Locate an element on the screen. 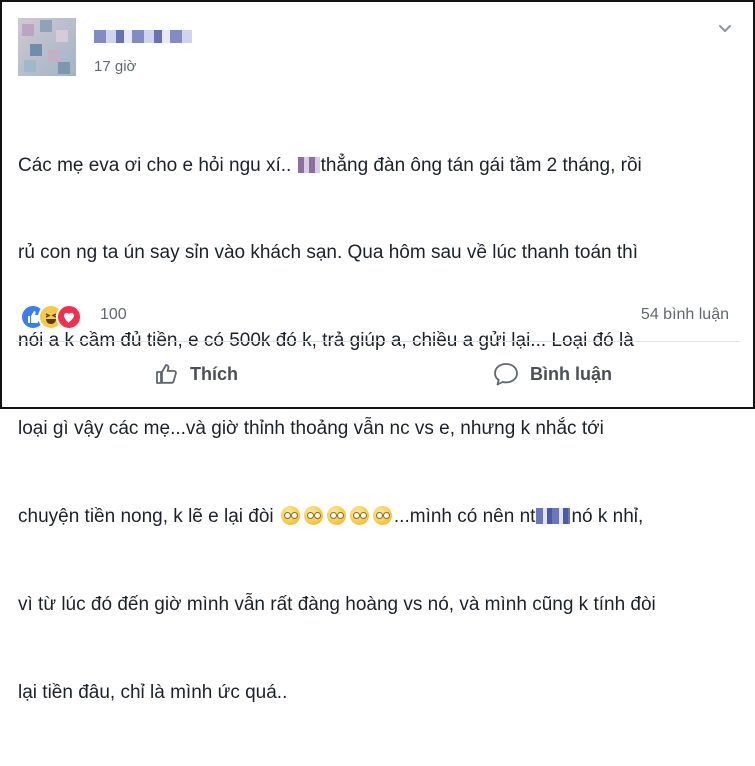 This screenshot has width=755, height=766. post-text: thẳng đàn ông tán gái tầm 2 tháng, rồi is located at coordinates (481, 165).